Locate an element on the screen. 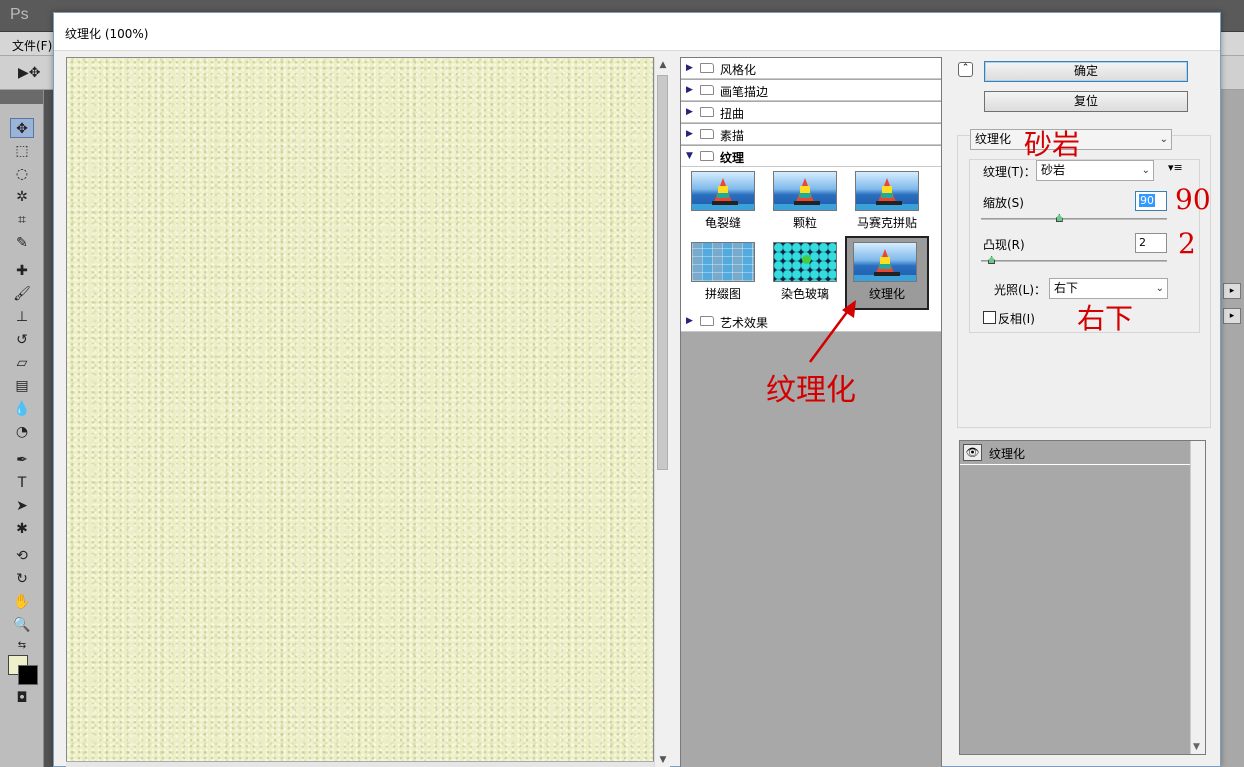 The width and height of the screenshot is (1244, 767). effect-layer-row: 👁 纹理化 is located at coordinates (1075, 453).